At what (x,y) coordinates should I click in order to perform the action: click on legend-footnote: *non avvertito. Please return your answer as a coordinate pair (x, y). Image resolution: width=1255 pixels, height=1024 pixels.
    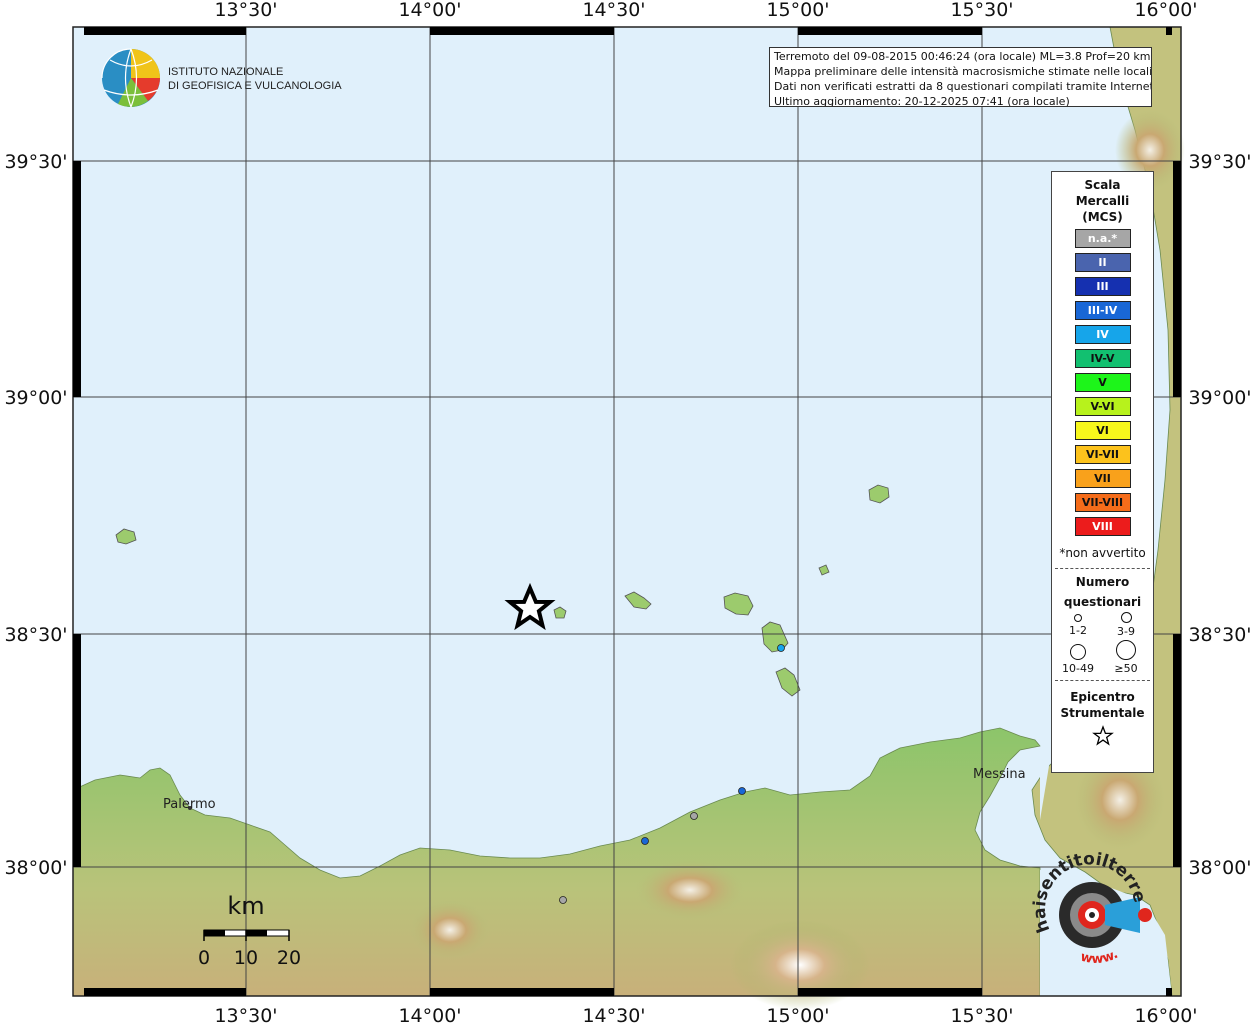
    Looking at the image, I should click on (1102, 553).